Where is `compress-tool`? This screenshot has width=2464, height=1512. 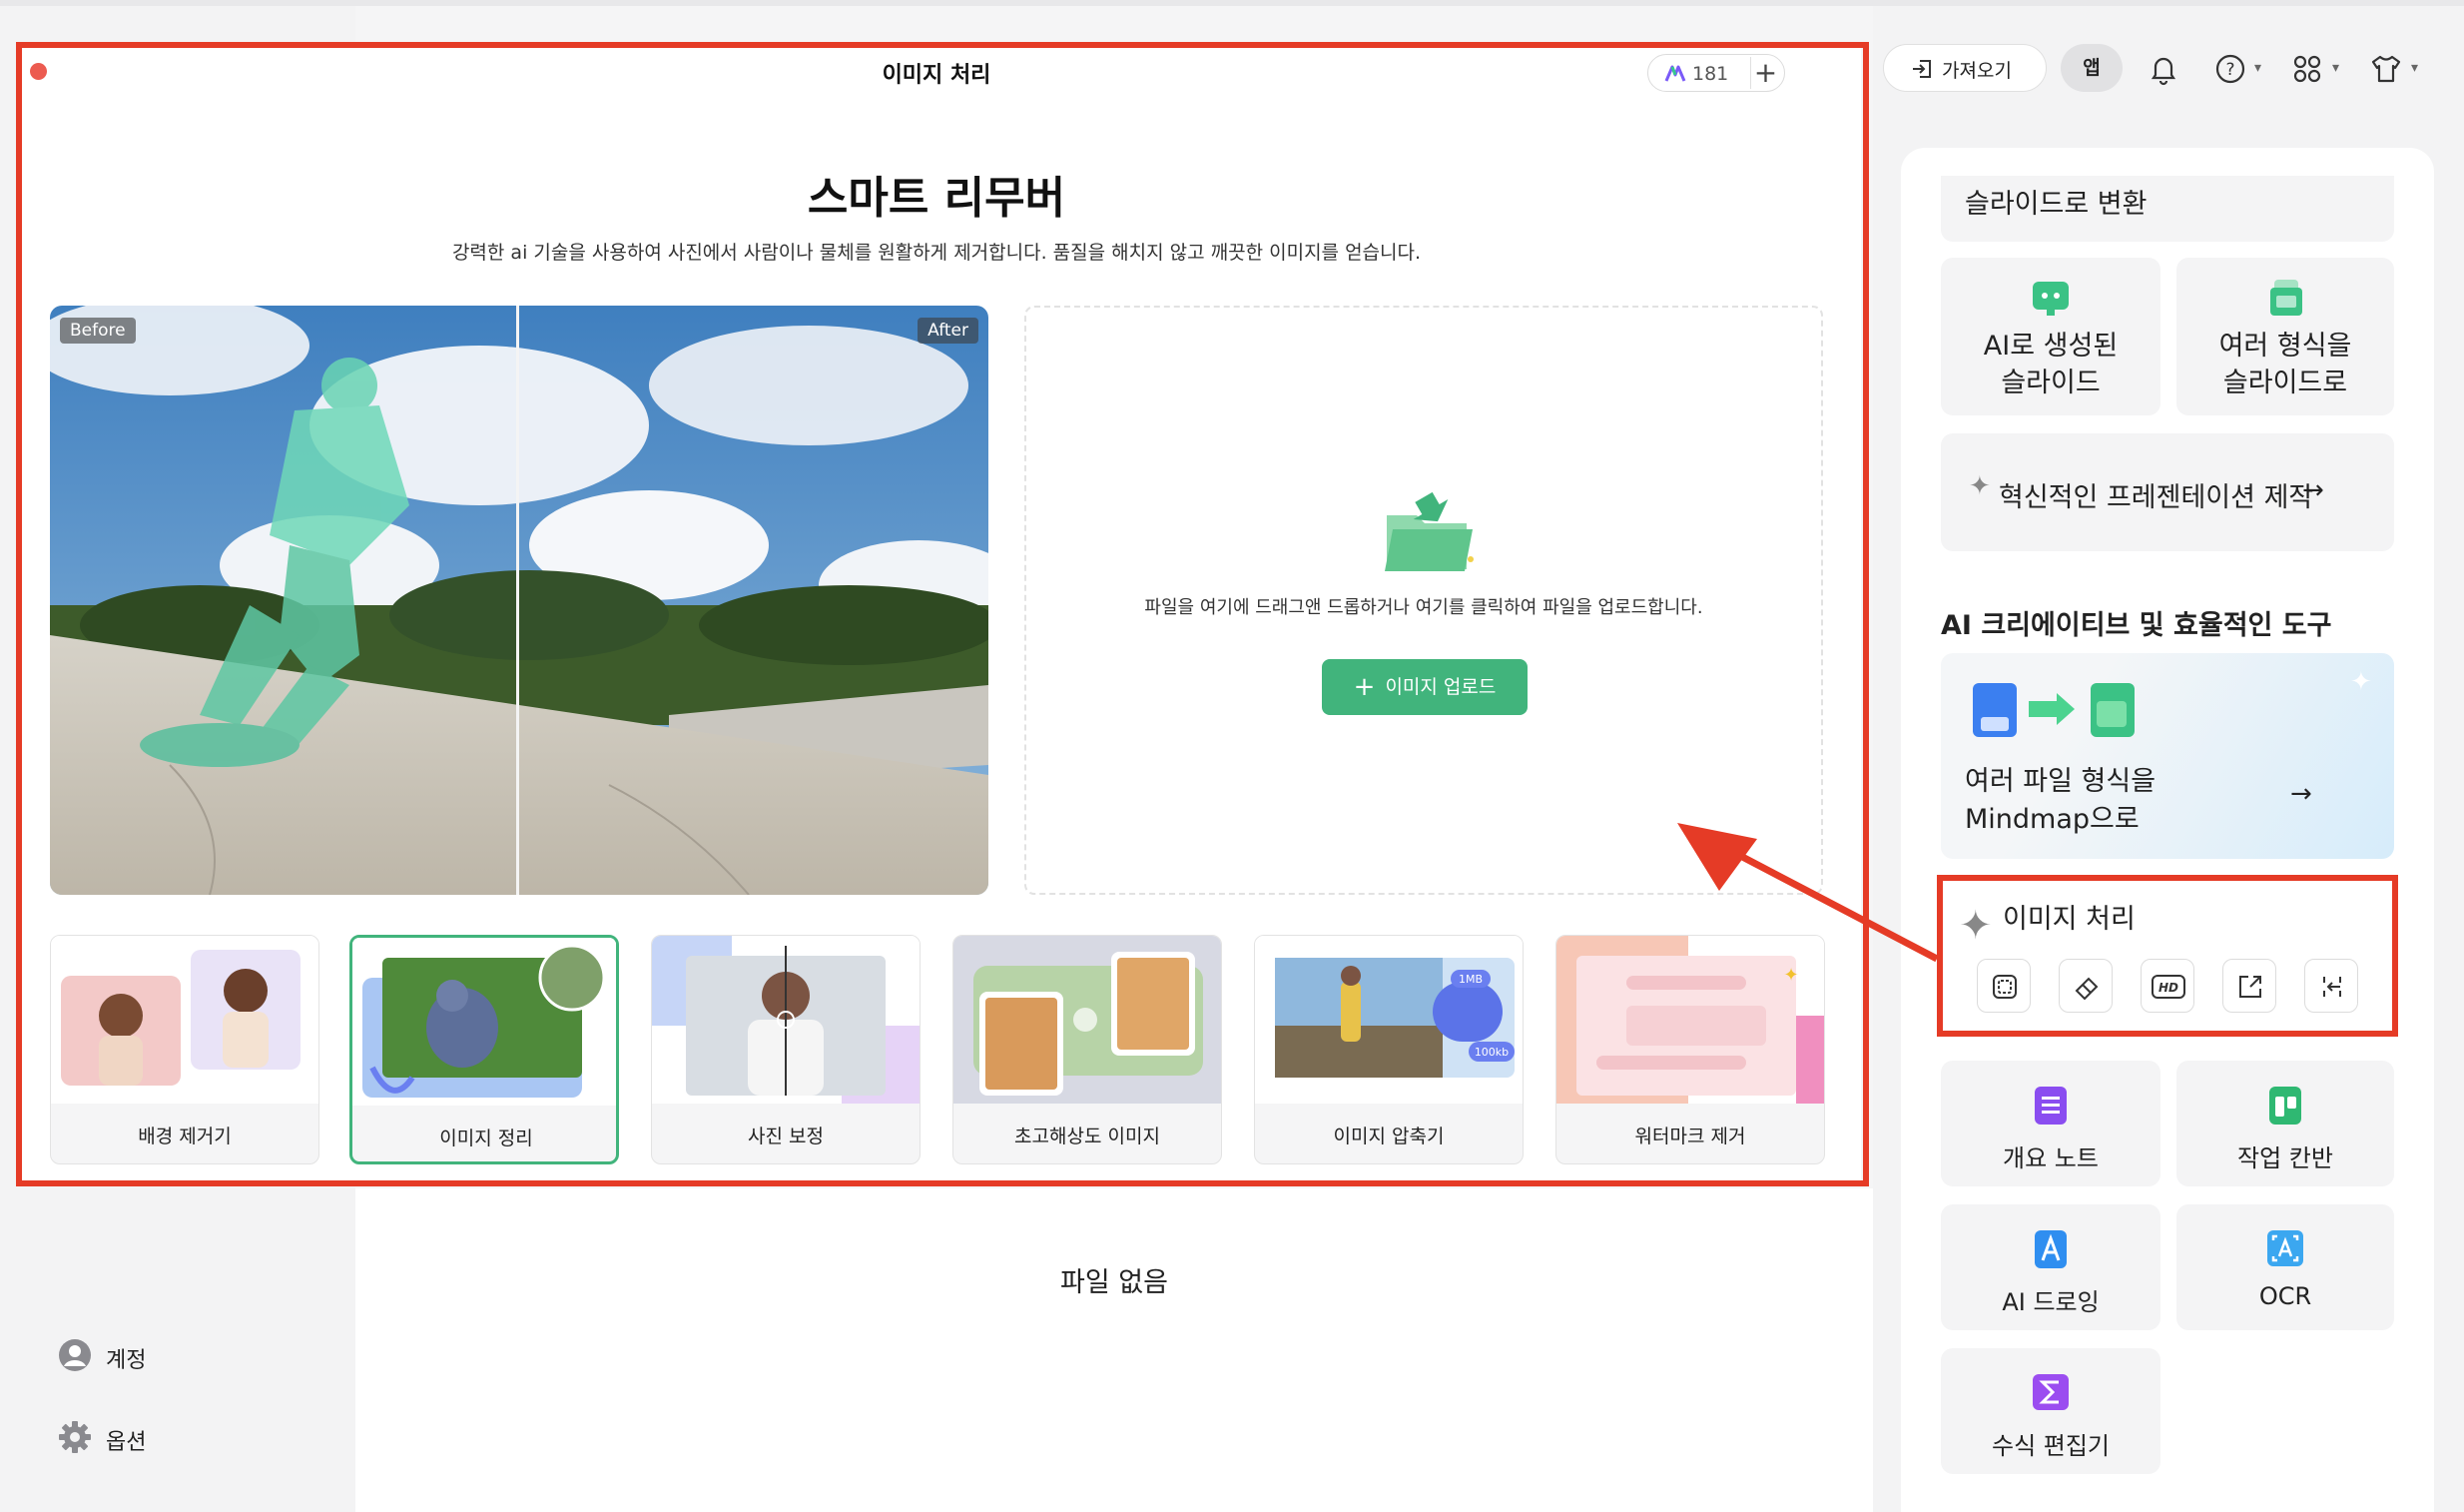 compress-tool is located at coordinates (2331, 986).